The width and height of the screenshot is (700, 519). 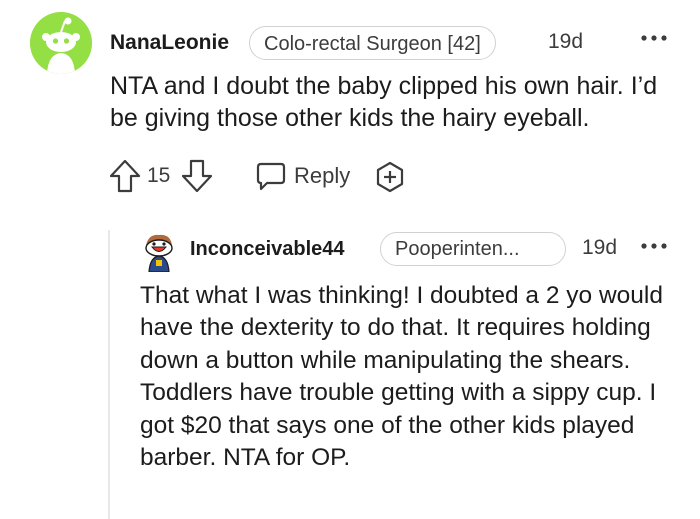 I want to click on arrow-up-icon, so click(x=125, y=176).